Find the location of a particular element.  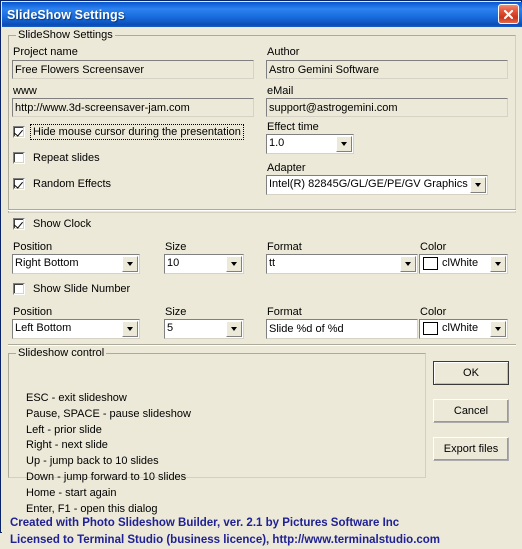

adapter-combo: Intel(R) 82845G/GL/GE/PE/GV Graphics is located at coordinates (377, 185).